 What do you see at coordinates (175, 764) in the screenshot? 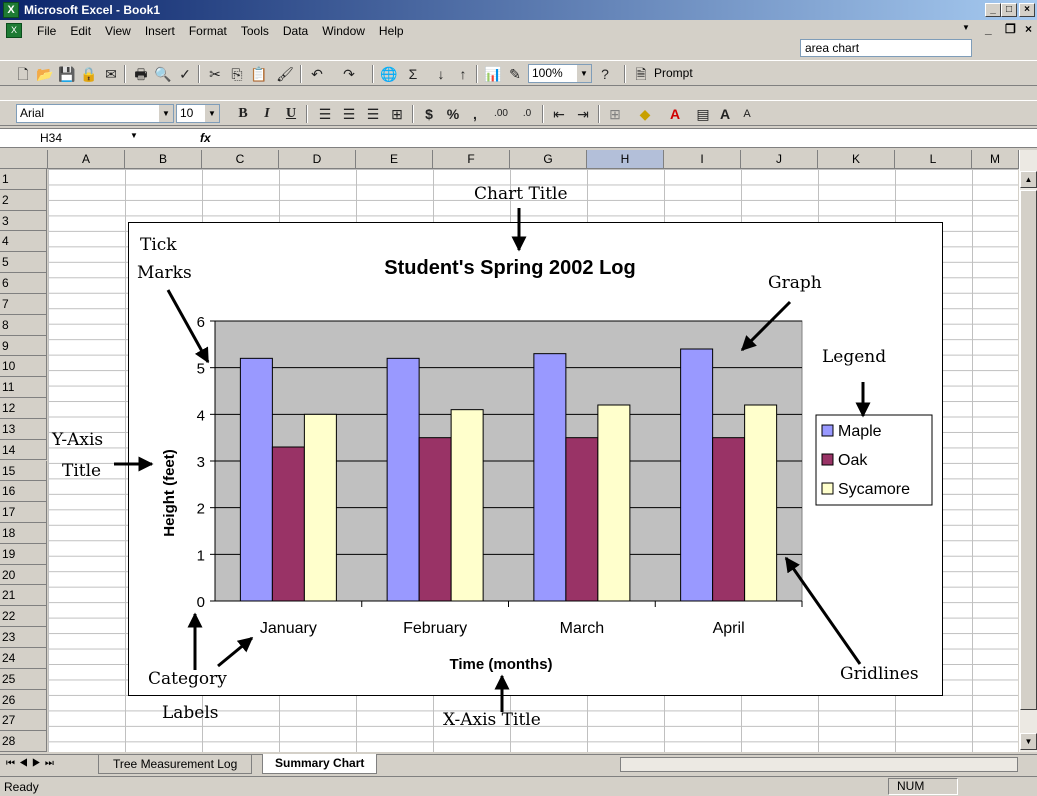
I see `tab-tree-measurement-log: Tree Measurement Log` at bounding box center [175, 764].